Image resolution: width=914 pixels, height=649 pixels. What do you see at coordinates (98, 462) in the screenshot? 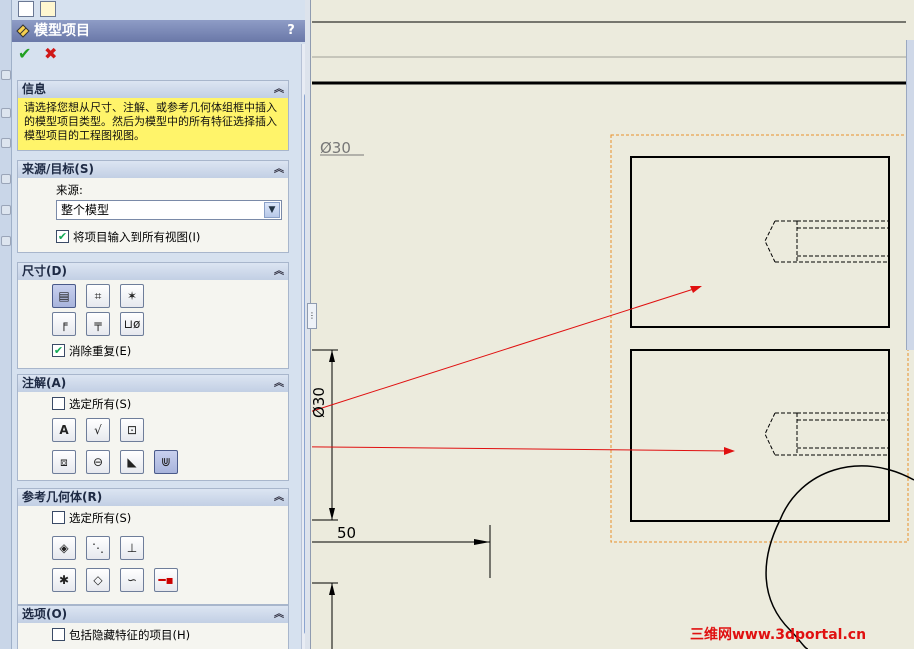
I see `datum-target-button: ⊖` at bounding box center [98, 462].